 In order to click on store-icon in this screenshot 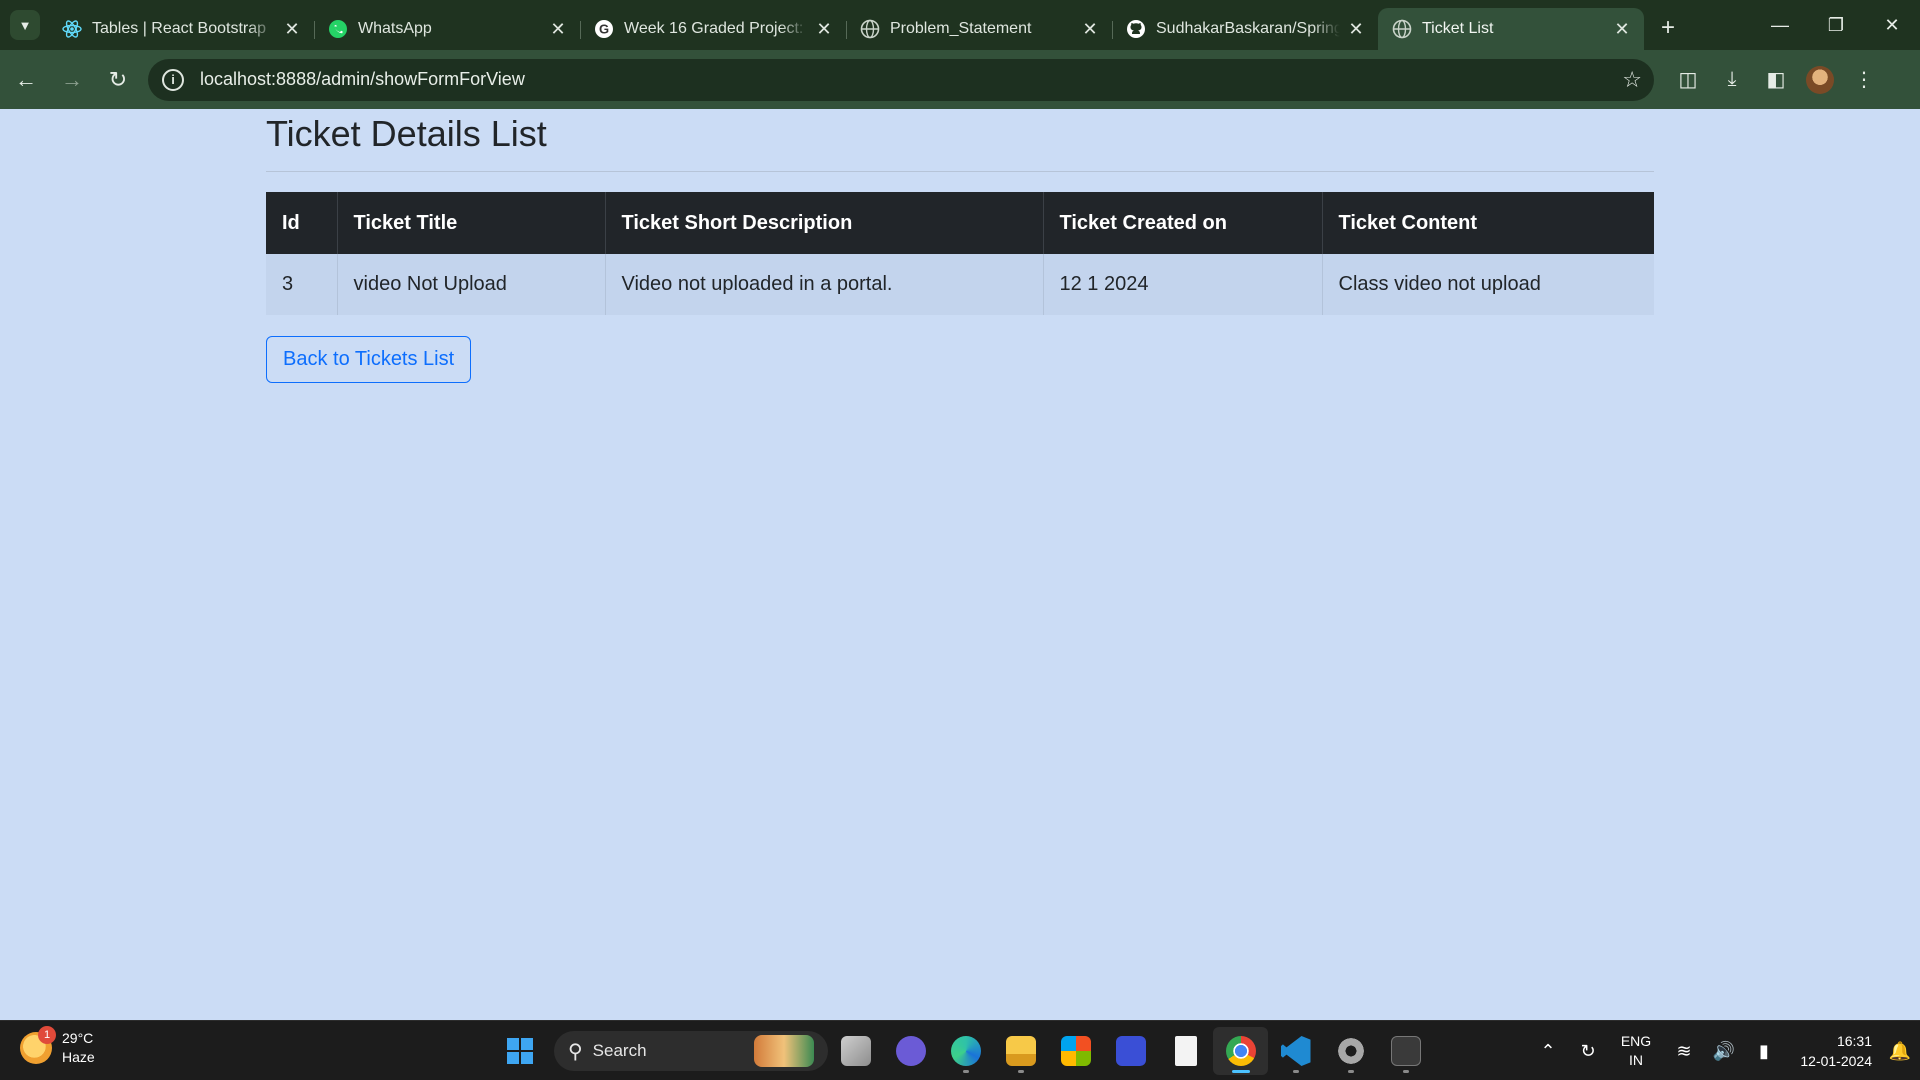, I will do `click(1075, 1051)`.